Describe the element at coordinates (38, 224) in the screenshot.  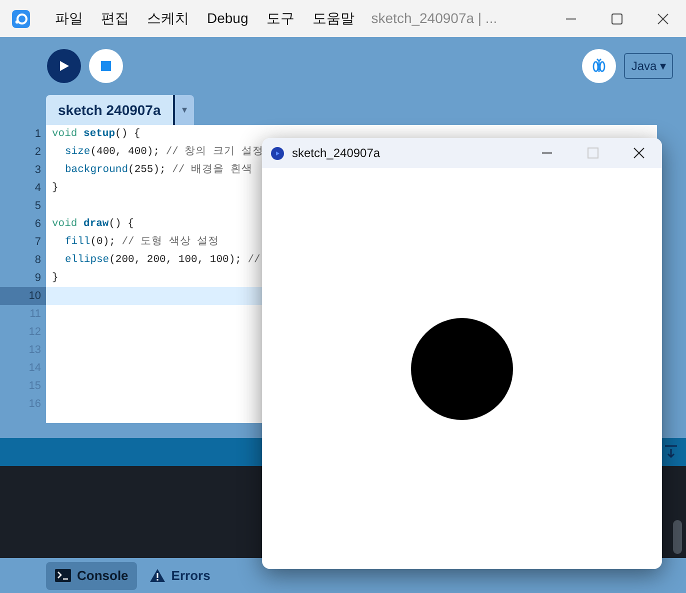
I see `line-number: 6` at that location.